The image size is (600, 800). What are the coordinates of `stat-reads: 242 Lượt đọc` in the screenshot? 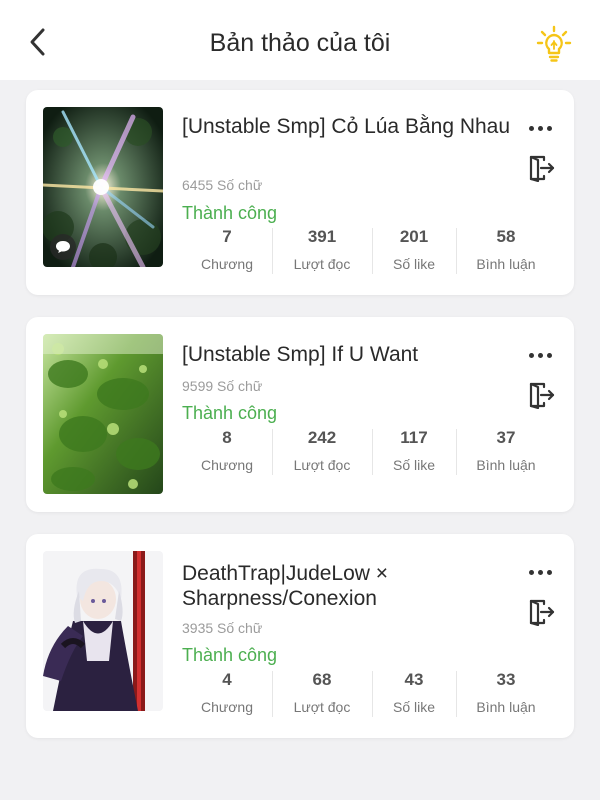 It's located at (322, 453).